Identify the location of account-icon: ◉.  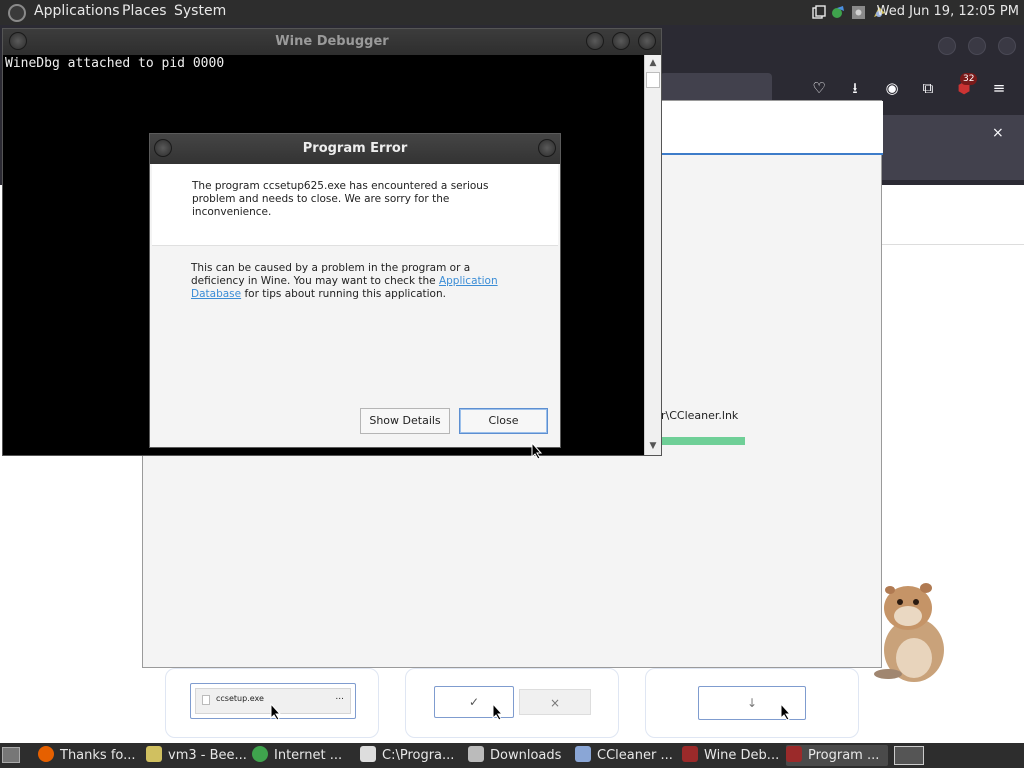
(892, 88).